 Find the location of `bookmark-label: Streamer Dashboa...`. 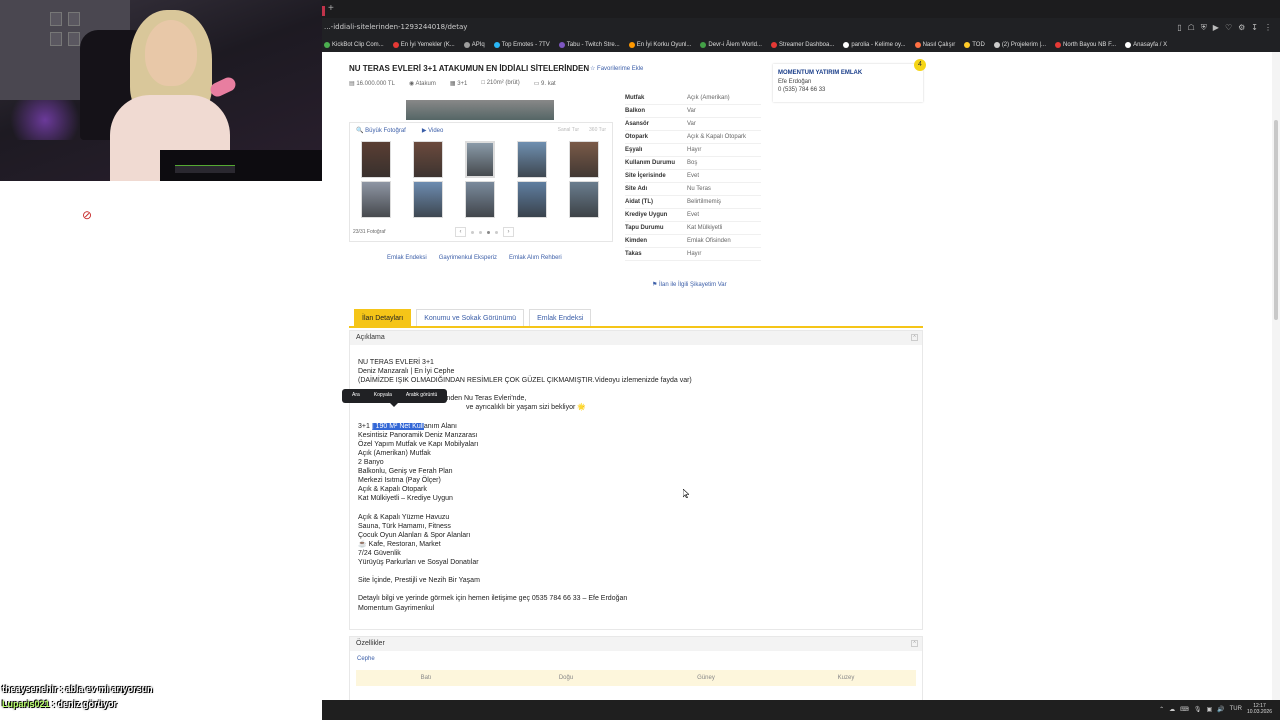

bookmark-label: Streamer Dashboa... is located at coordinates (806, 45).